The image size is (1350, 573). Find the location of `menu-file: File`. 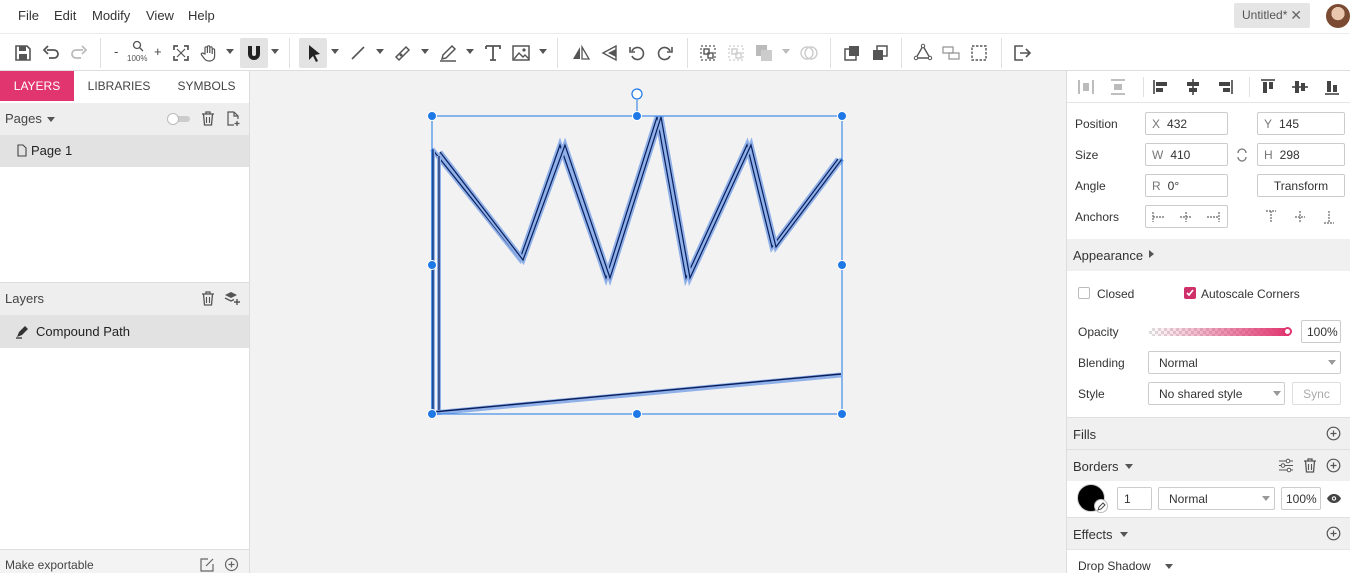

menu-file: File is located at coordinates (28, 15).